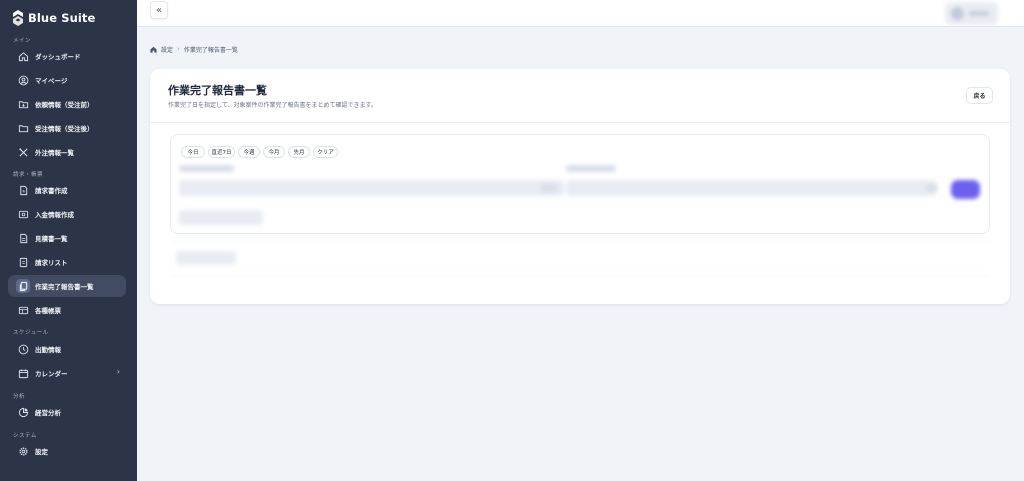  What do you see at coordinates (167, 49) in the screenshot?
I see `breadcrumb-parent: 設定` at bounding box center [167, 49].